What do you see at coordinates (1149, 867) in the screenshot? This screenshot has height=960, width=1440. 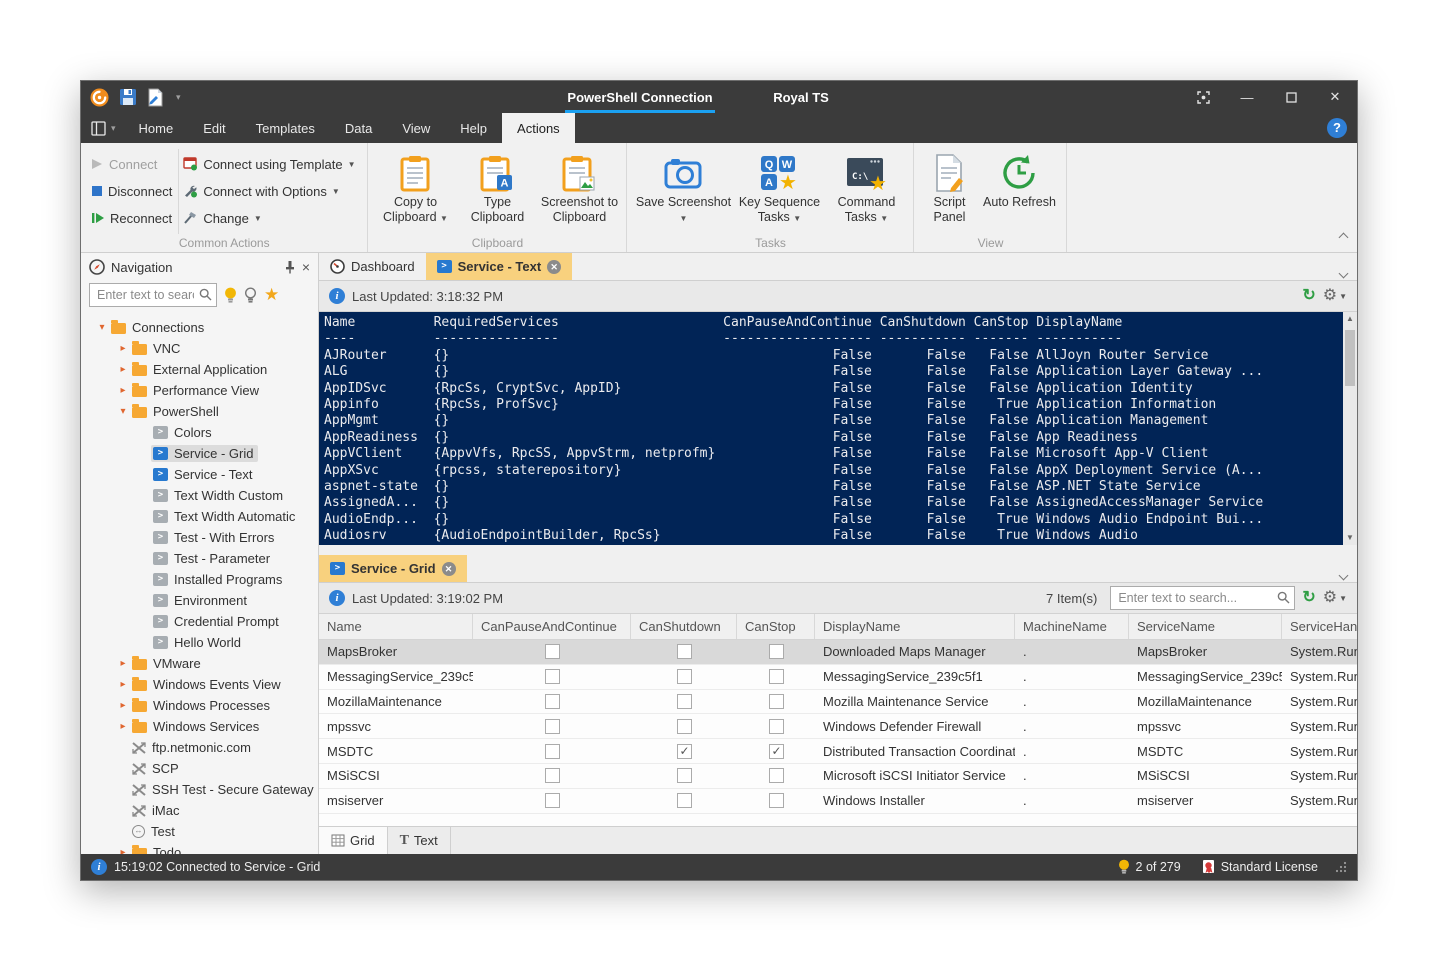 I see `bulb-counter: 2 of 279` at bounding box center [1149, 867].